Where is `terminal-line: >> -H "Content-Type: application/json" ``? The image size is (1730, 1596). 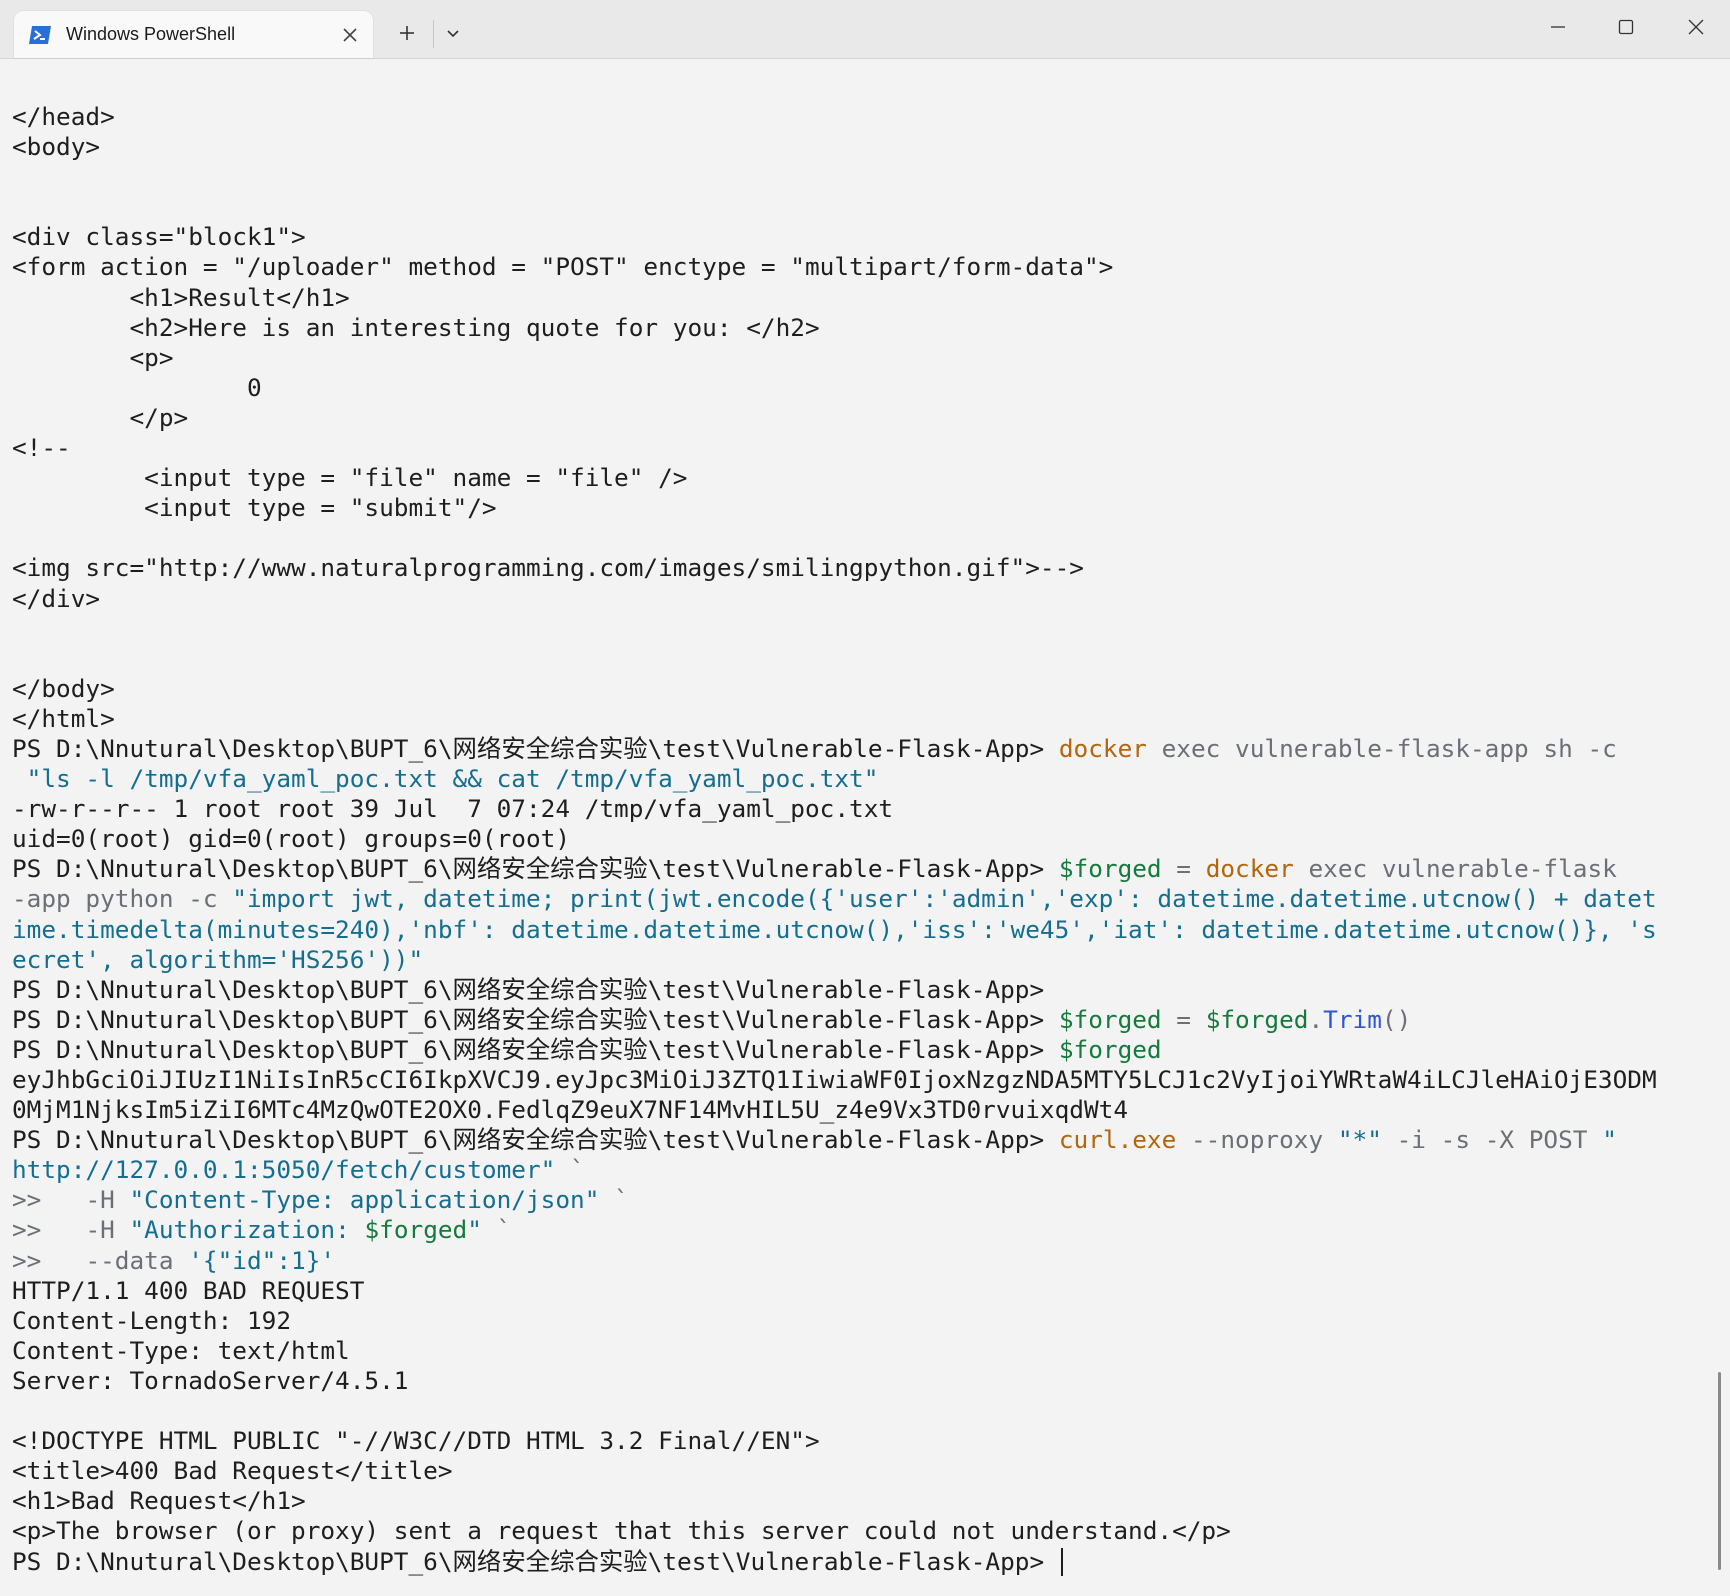 terminal-line: >> -H "Content-Type: application/json" ` is located at coordinates (862, 1200).